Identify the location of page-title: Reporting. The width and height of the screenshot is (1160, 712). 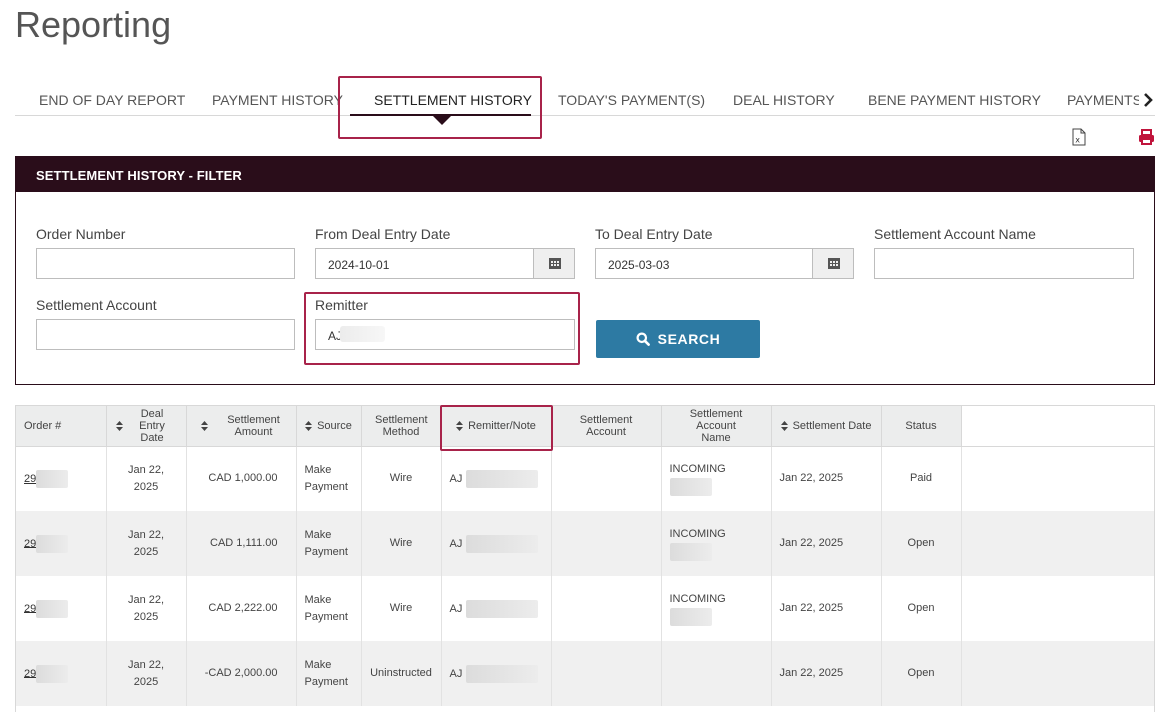
(93, 24).